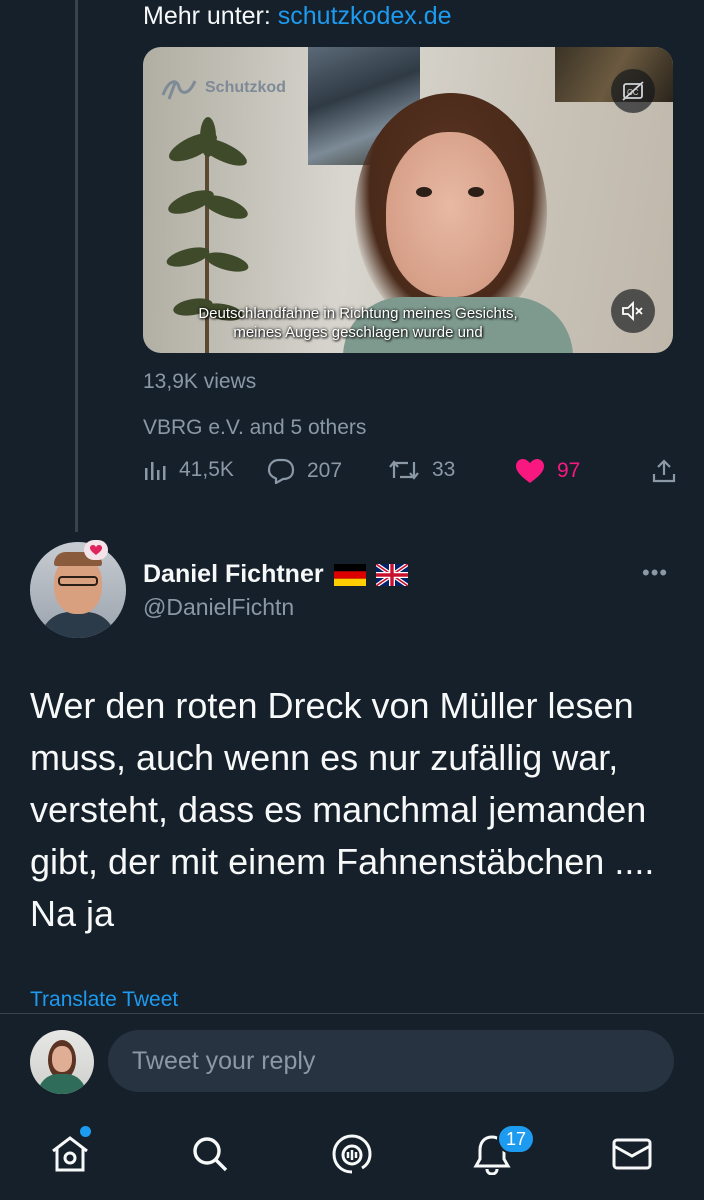  I want to click on flag-uk-icon, so click(391, 574).